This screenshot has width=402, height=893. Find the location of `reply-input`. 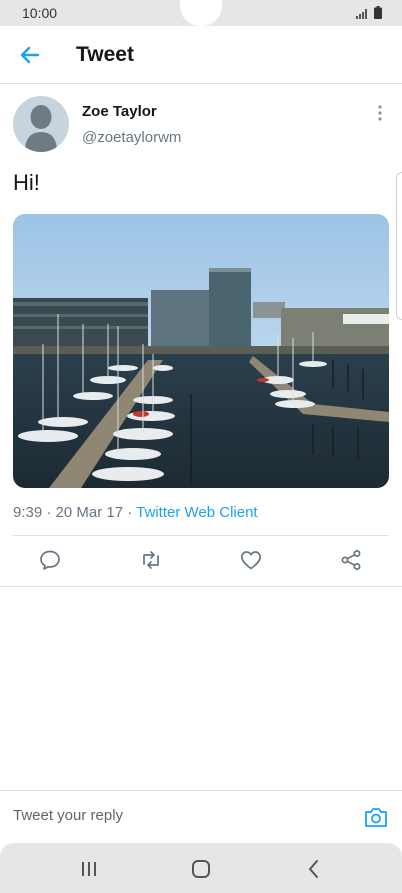

reply-input is located at coordinates (178, 815).